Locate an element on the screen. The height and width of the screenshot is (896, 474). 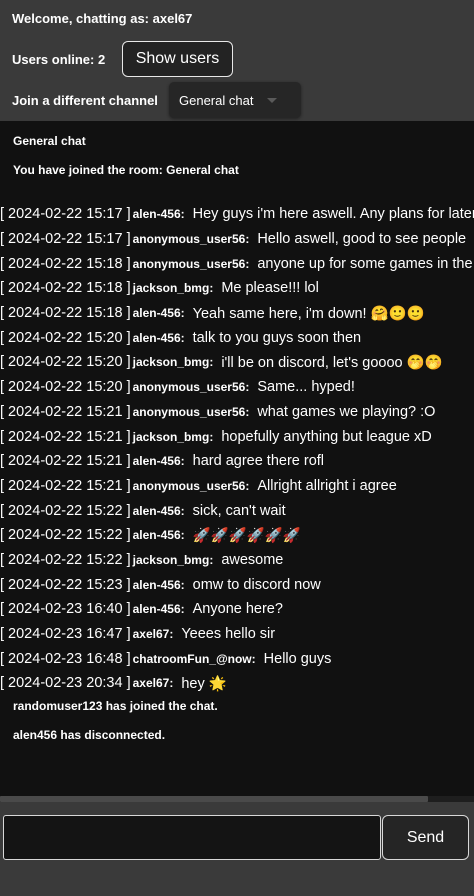
chat-room-title: General chat is located at coordinates (49, 141).